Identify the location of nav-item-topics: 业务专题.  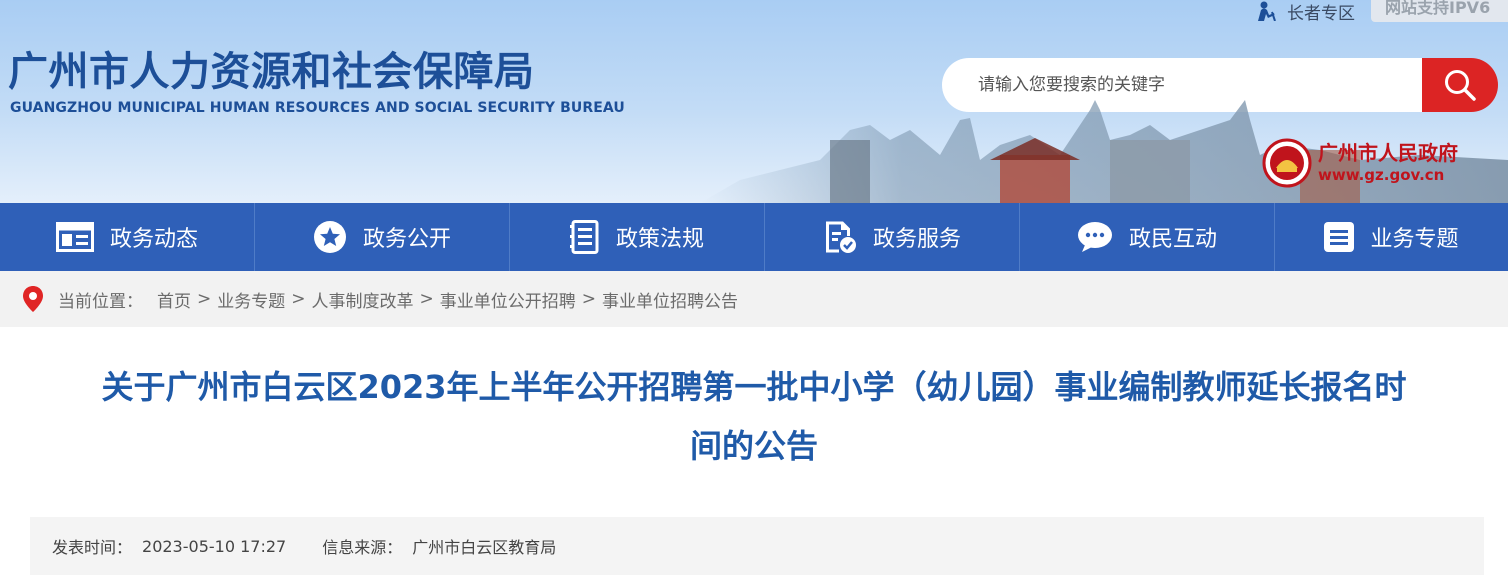
(1391, 237).